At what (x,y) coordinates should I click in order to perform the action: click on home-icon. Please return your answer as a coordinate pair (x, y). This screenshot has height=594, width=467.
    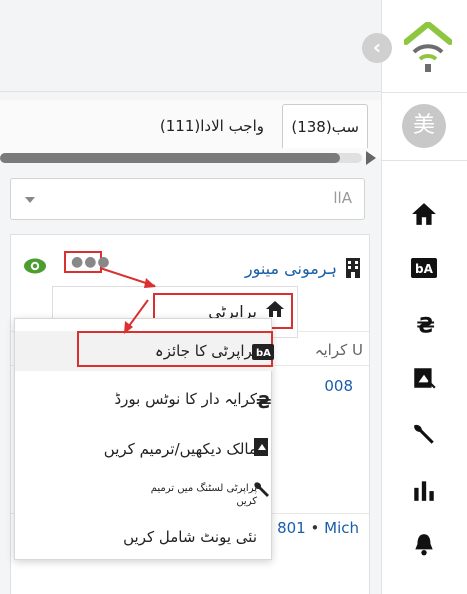
    Looking at the image, I should click on (424, 214).